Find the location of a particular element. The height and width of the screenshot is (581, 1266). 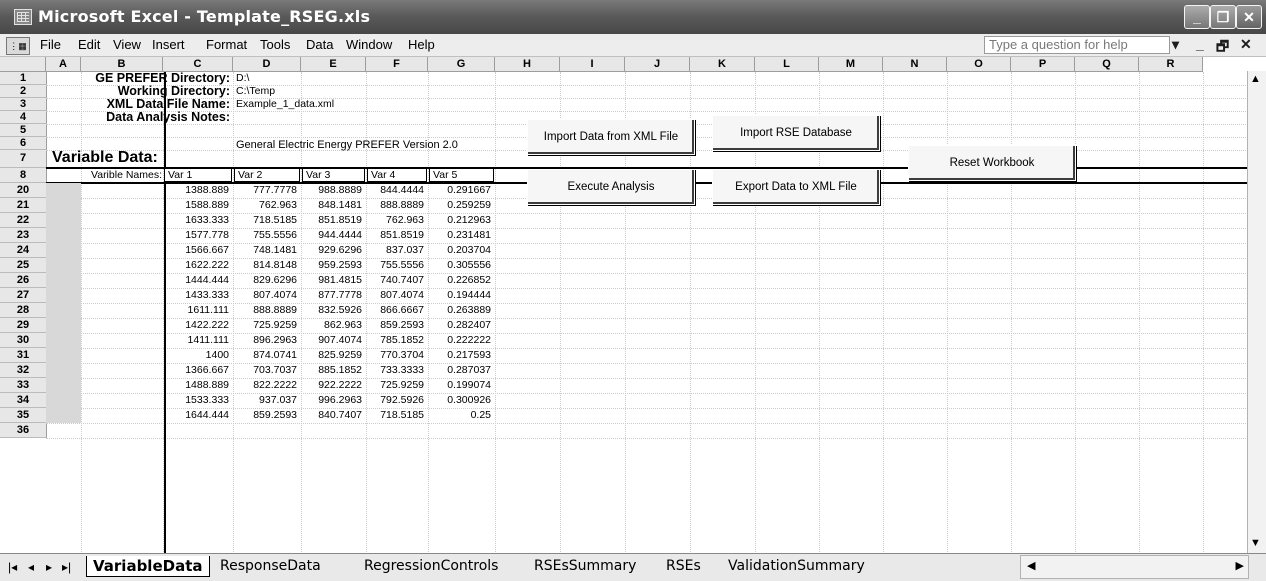

table-cell: 1422.222 is located at coordinates (196, 325).